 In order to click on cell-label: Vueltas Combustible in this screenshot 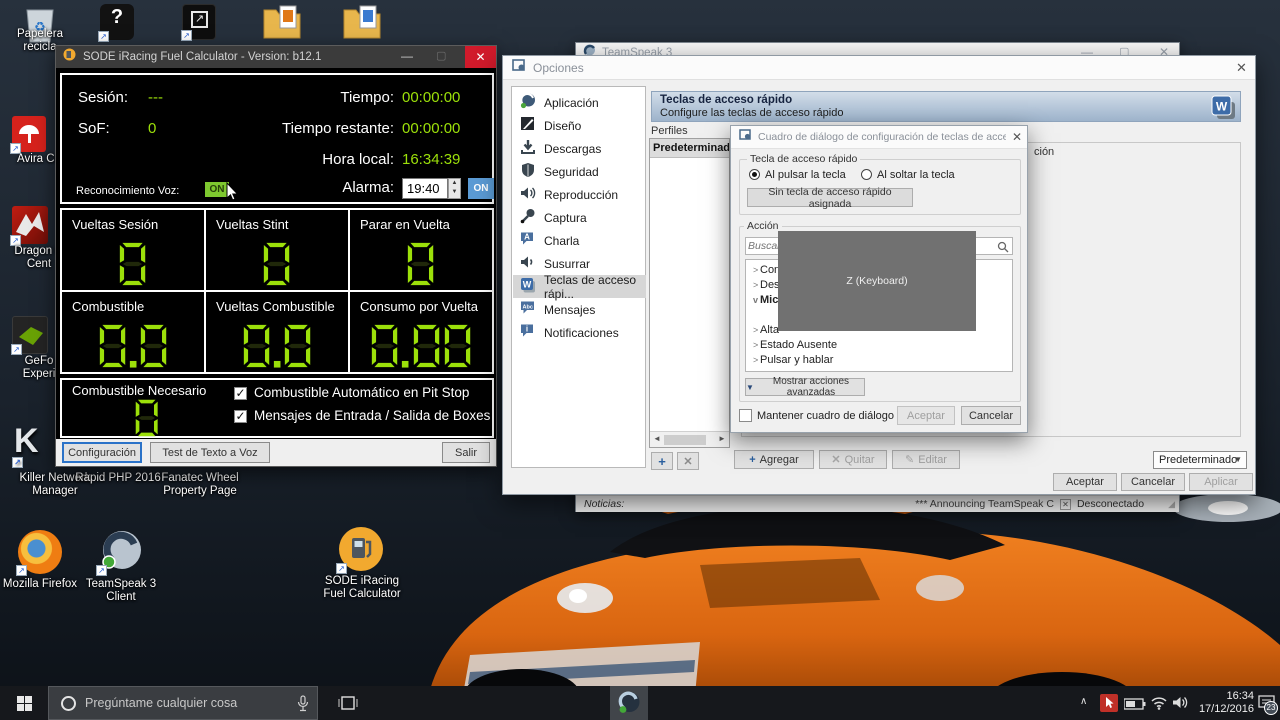, I will do `click(275, 306)`.